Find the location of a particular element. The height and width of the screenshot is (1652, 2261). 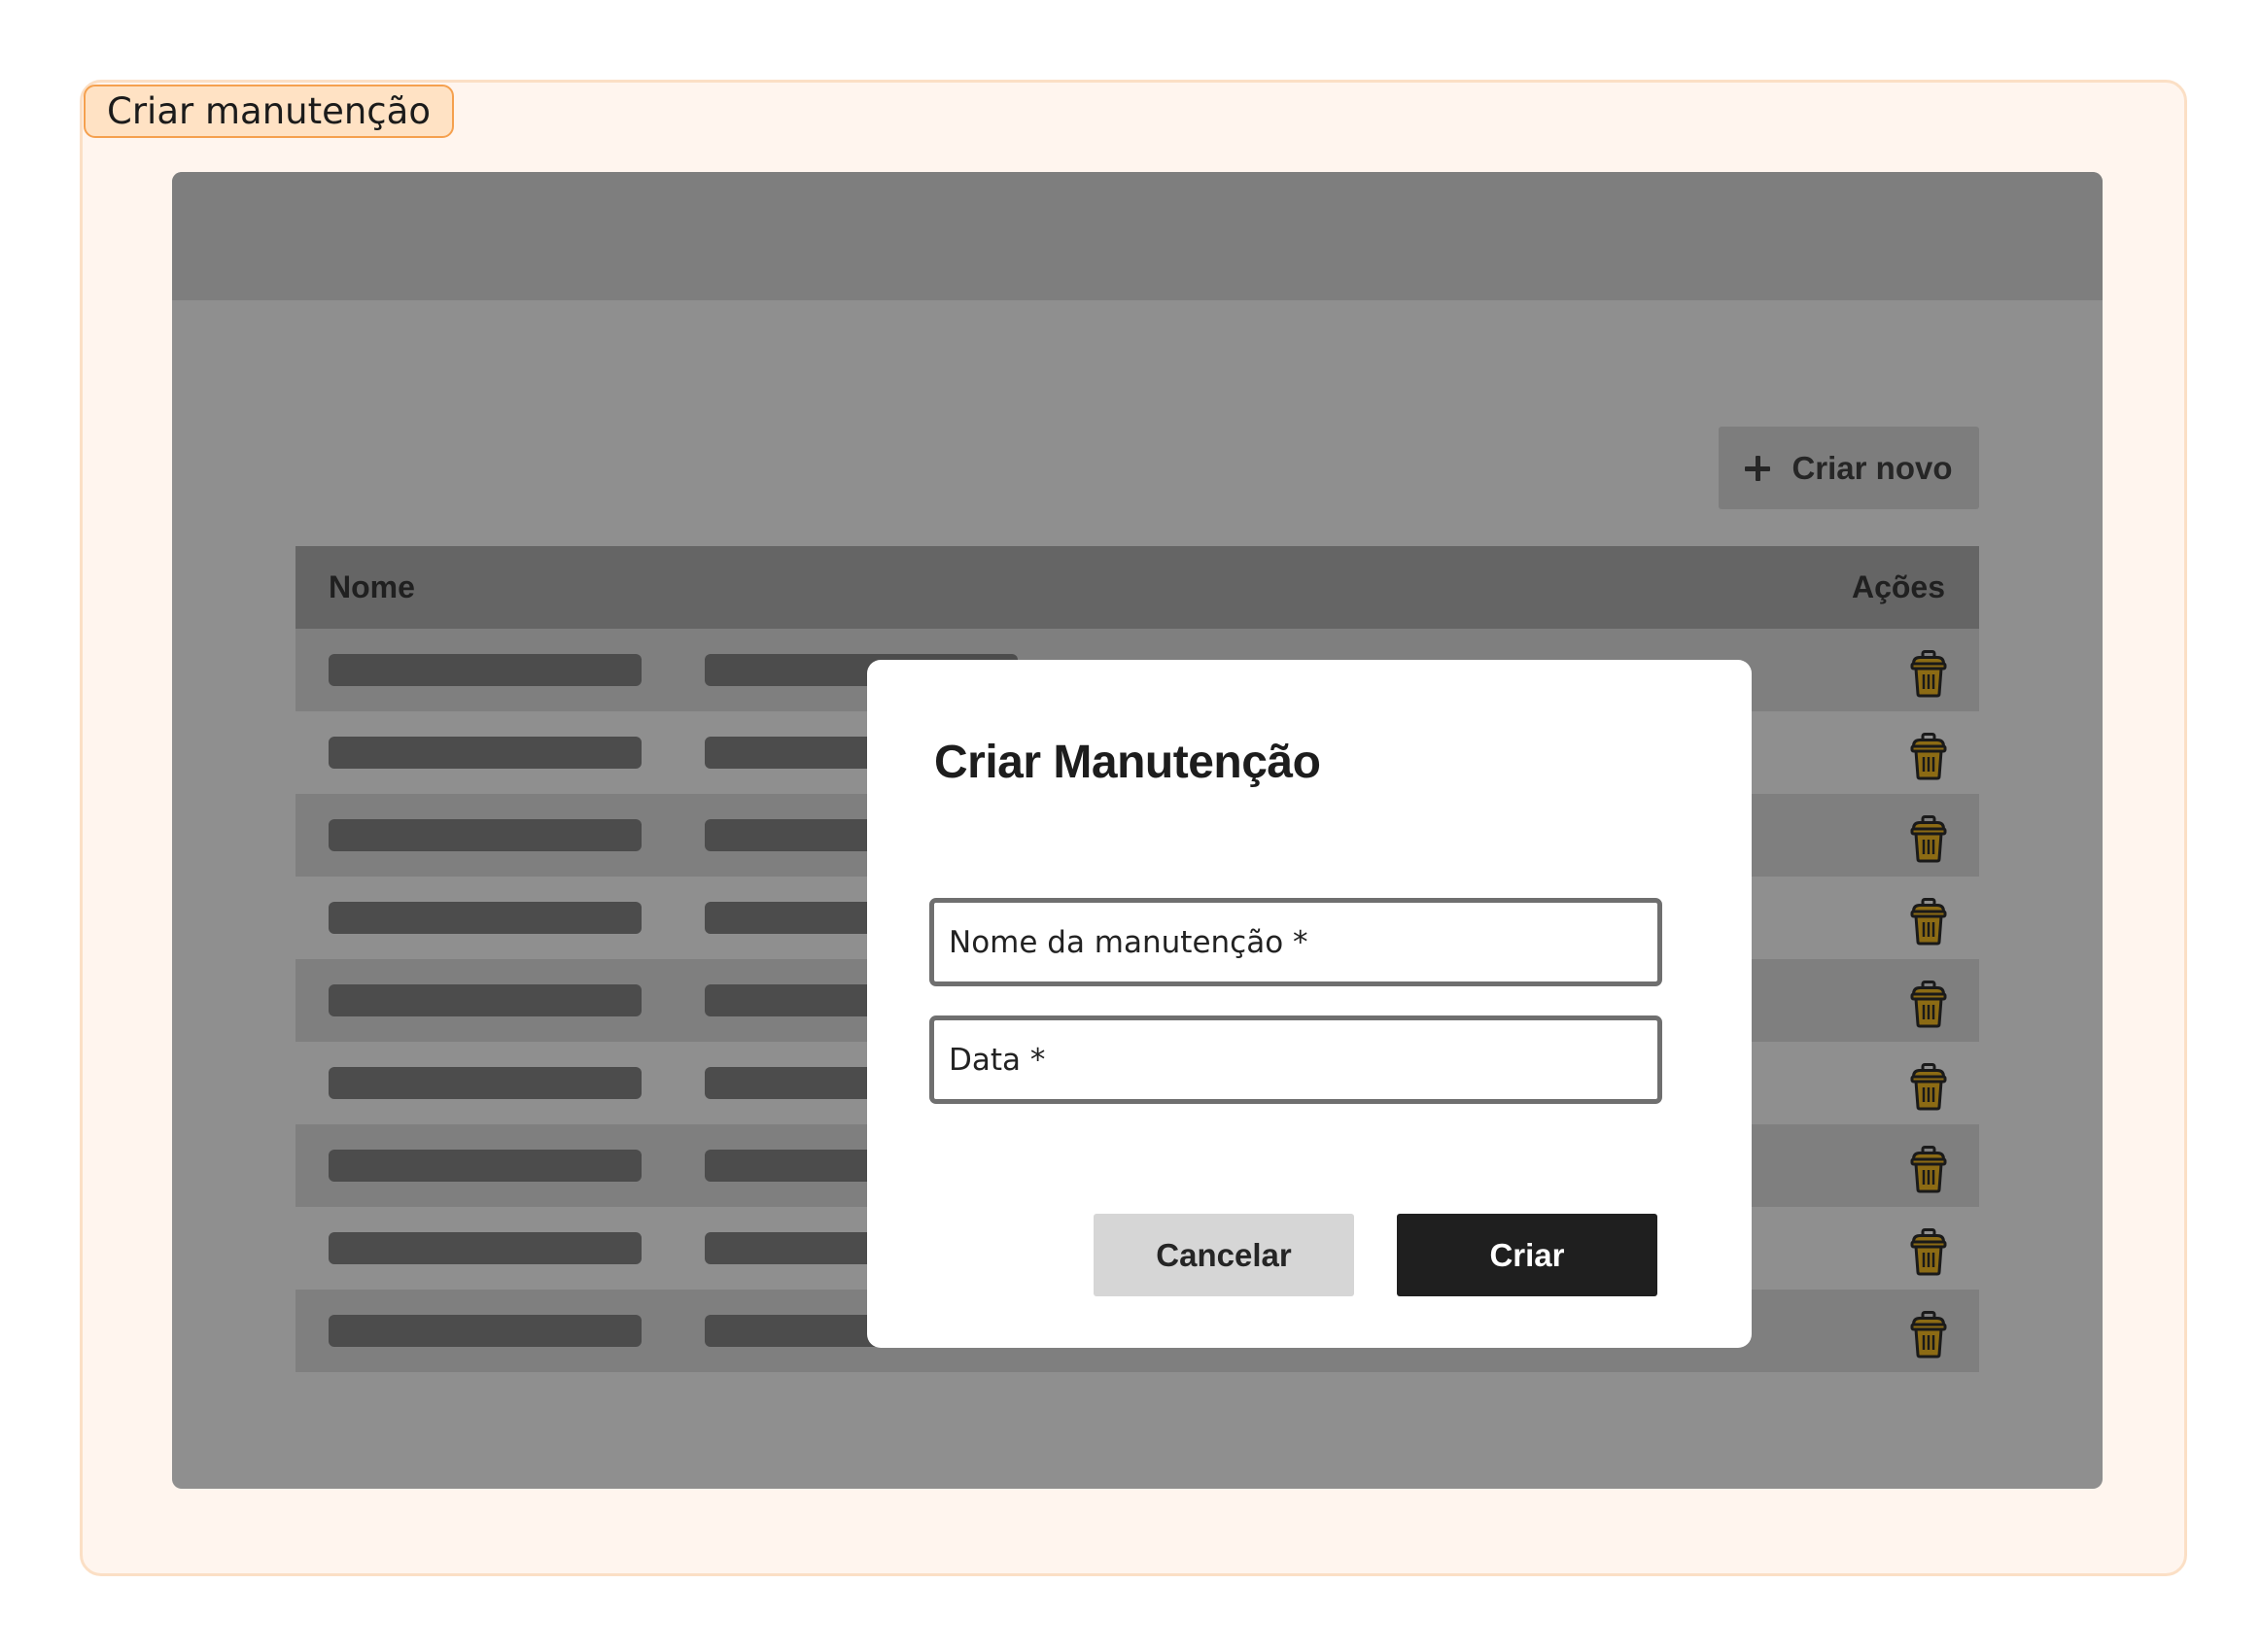

screen-label: Criar manutenção is located at coordinates (269, 112).